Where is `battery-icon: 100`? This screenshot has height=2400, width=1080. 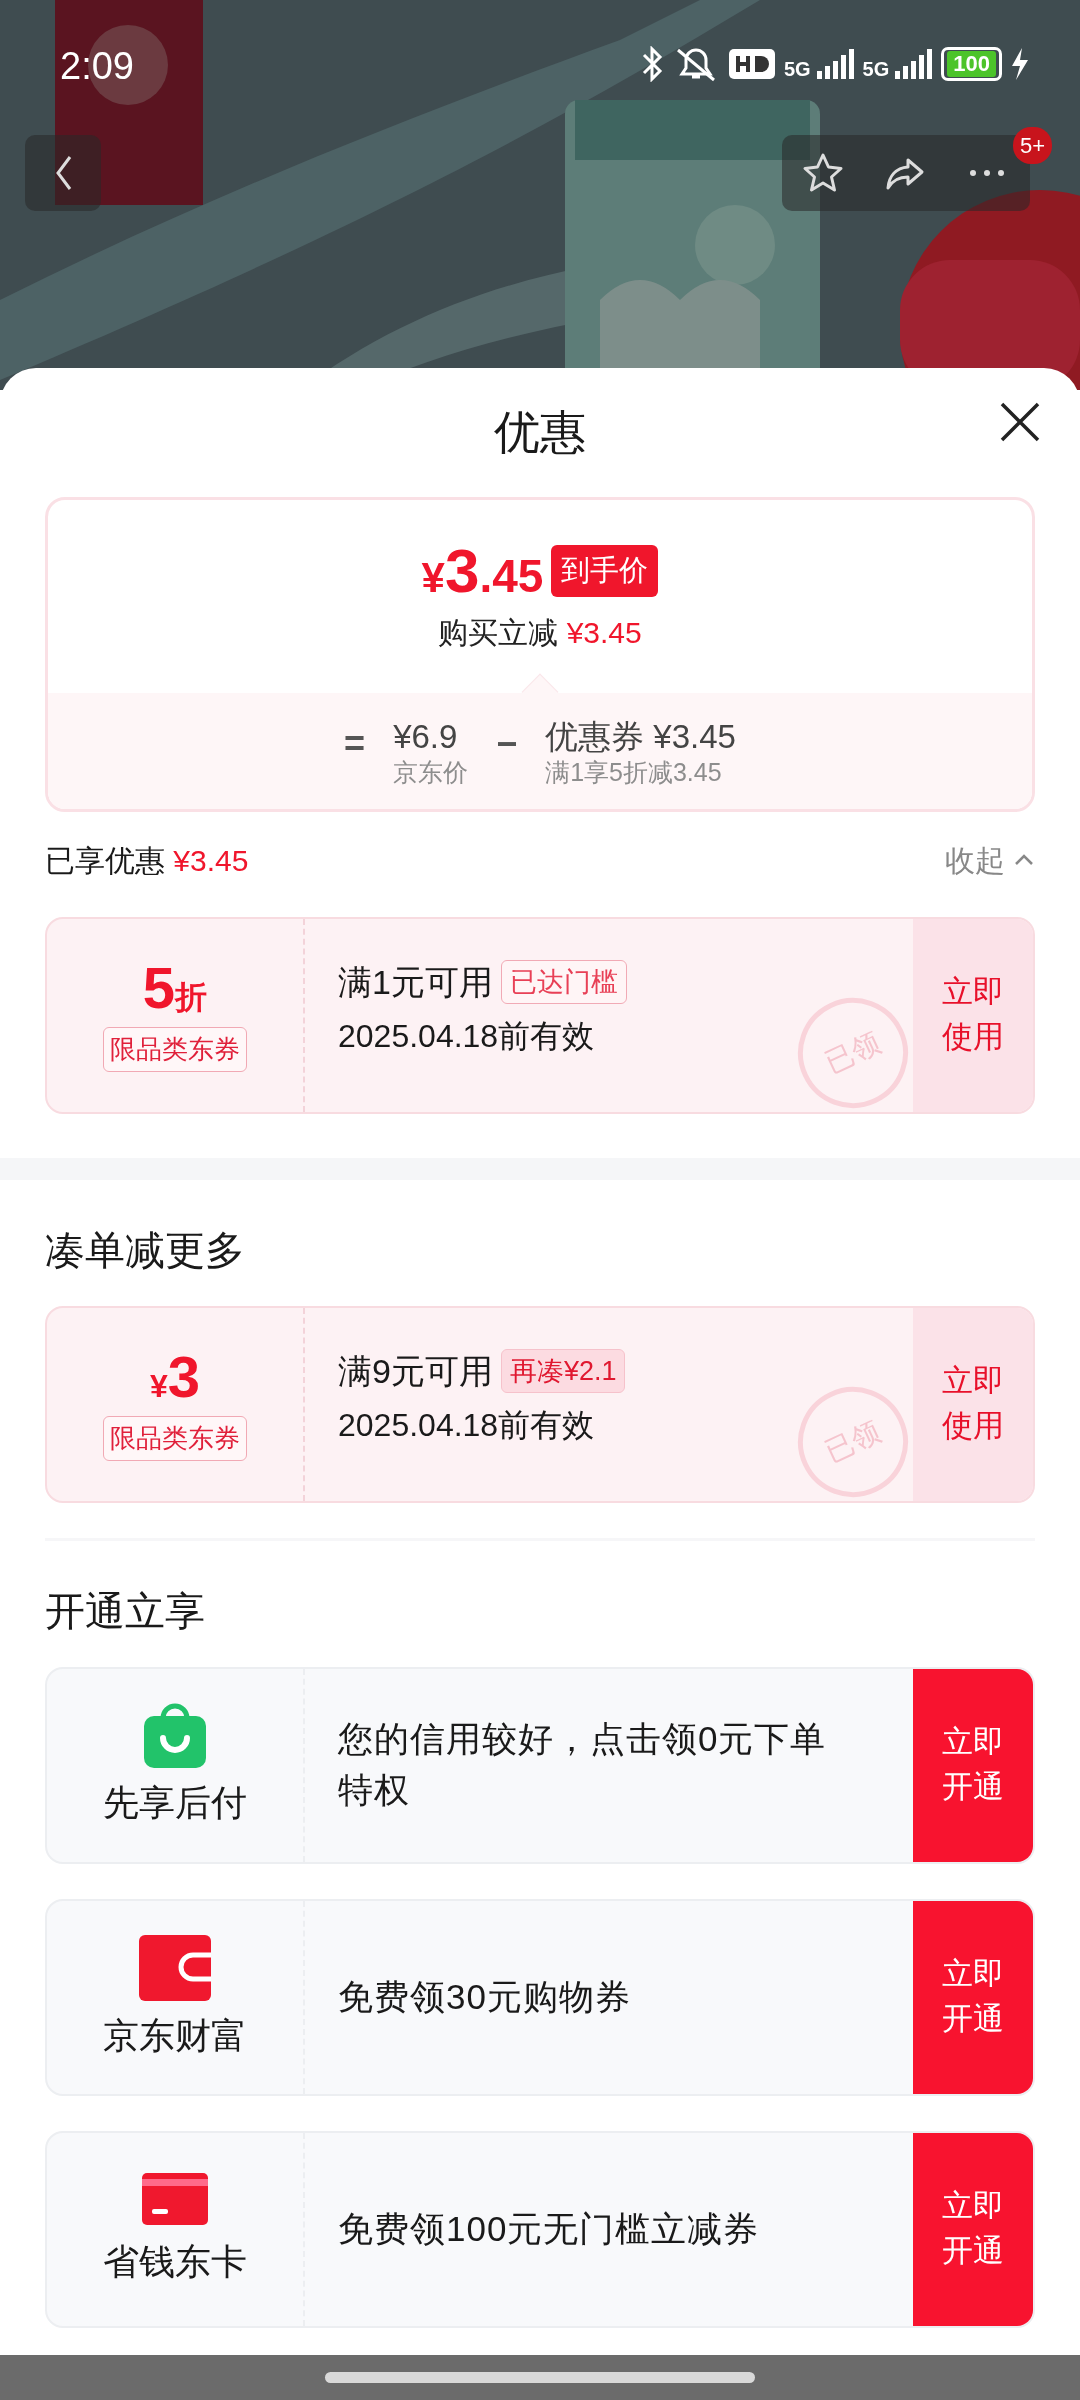 battery-icon: 100 is located at coordinates (971, 64).